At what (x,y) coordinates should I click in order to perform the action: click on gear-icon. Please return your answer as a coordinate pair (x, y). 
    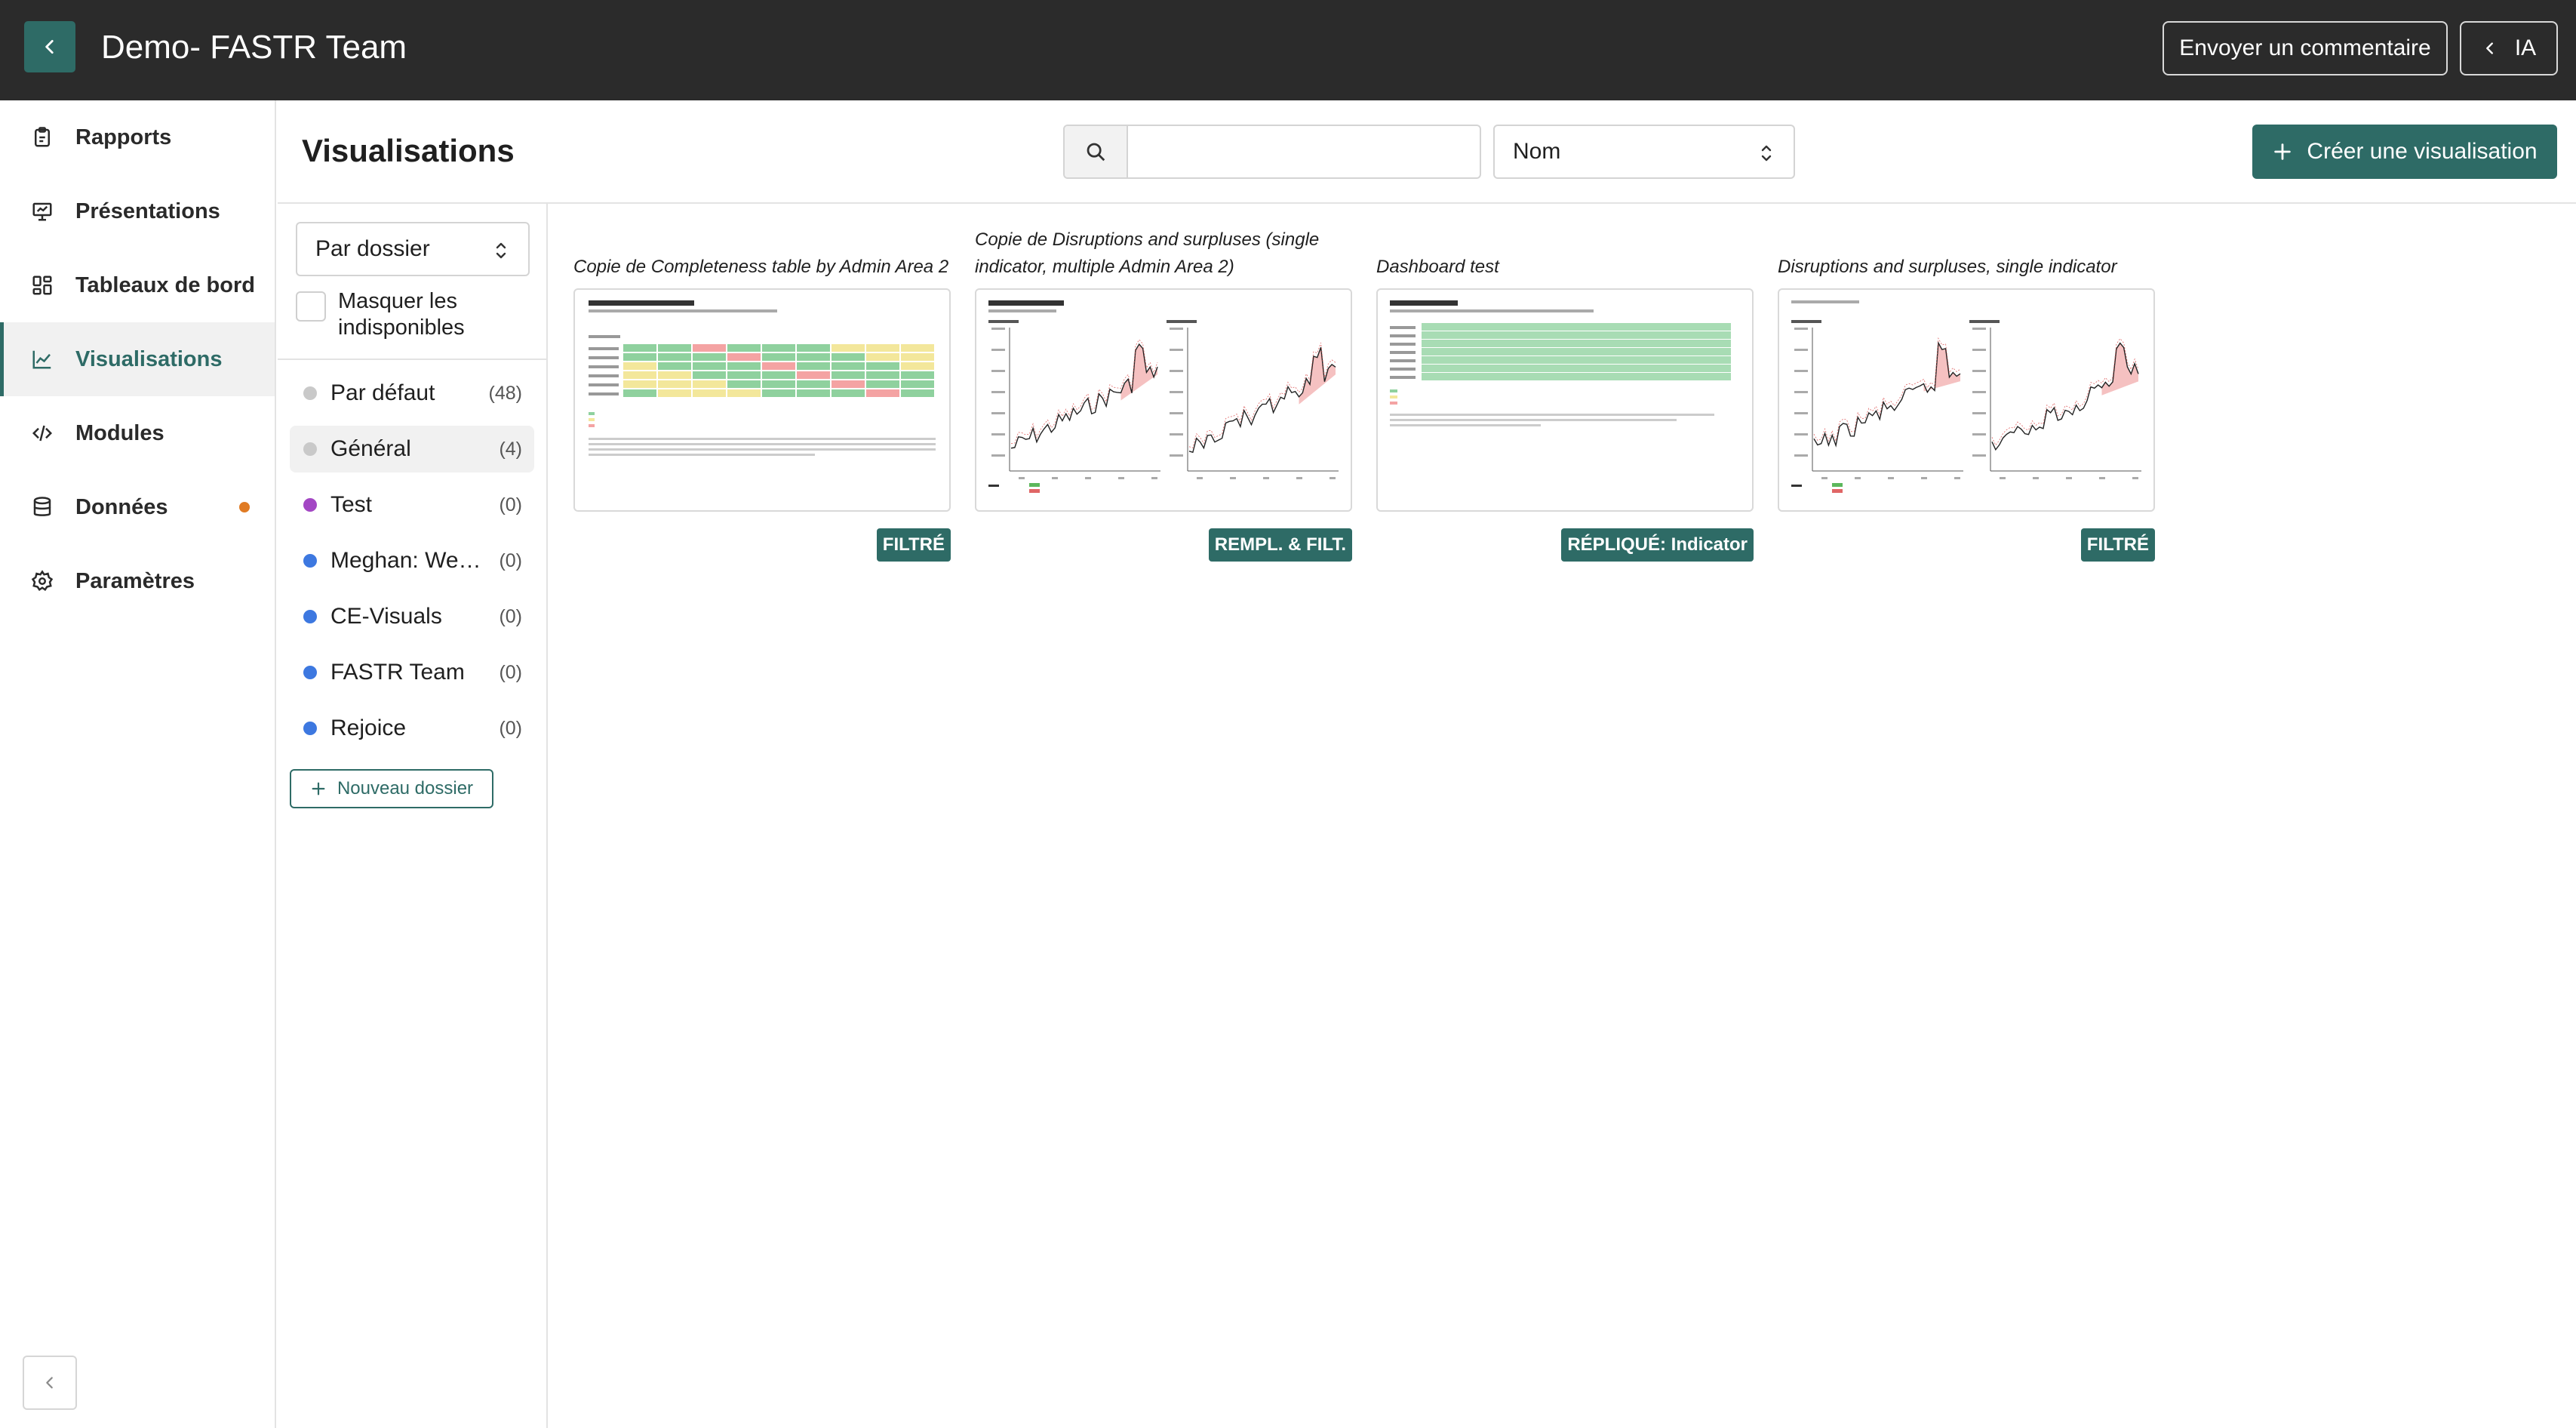
    Looking at the image, I should click on (42, 581).